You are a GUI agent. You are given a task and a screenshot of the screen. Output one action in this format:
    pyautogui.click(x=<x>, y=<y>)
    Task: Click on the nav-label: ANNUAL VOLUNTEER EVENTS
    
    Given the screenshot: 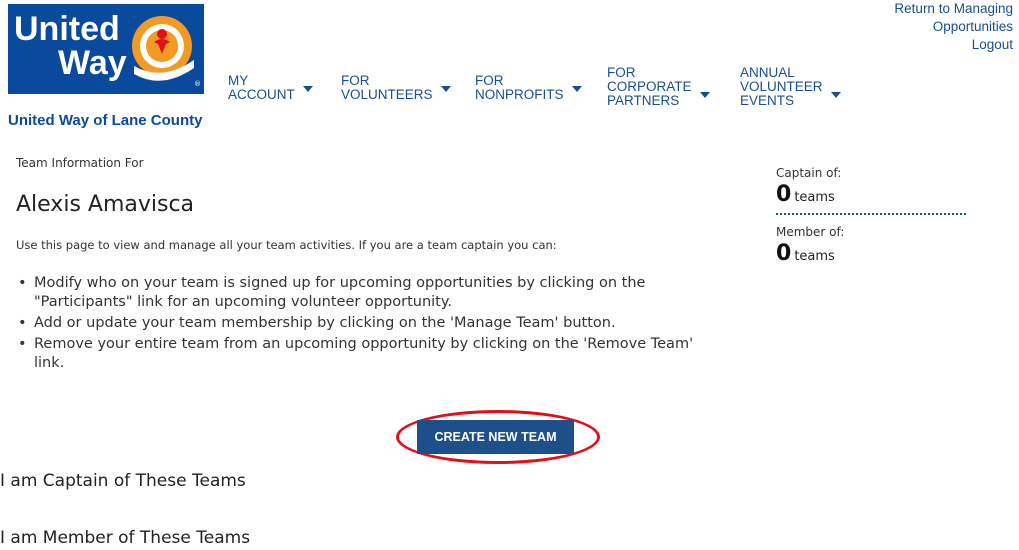 What is the action you would take?
    pyautogui.click(x=781, y=86)
    